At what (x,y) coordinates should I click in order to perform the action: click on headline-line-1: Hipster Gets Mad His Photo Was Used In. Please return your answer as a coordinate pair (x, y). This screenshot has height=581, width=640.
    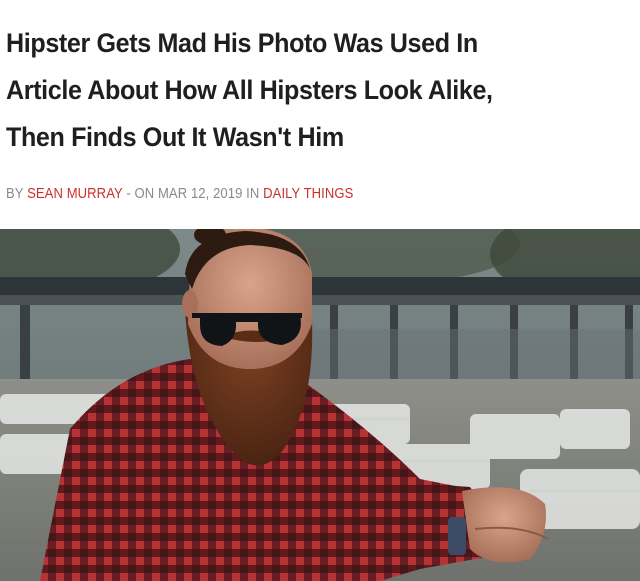
    Looking at the image, I should click on (242, 43).